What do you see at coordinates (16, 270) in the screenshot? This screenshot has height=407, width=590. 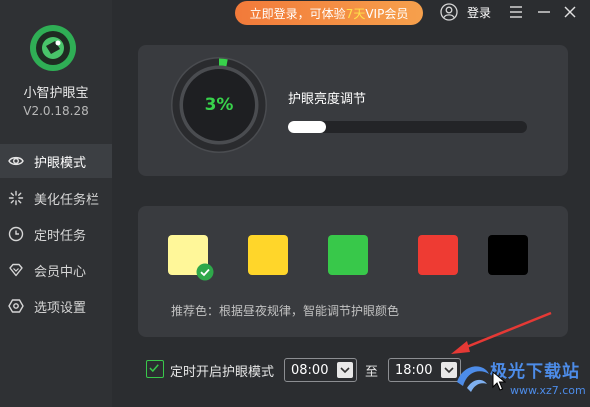 I see `diamond-icon` at bounding box center [16, 270].